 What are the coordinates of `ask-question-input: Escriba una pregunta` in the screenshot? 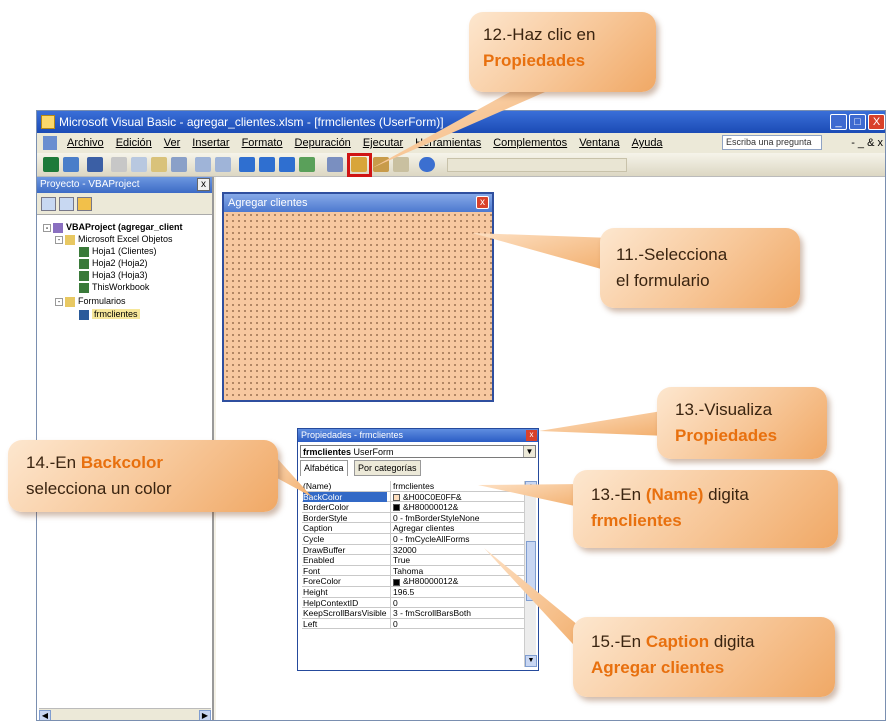 It's located at (772, 142).